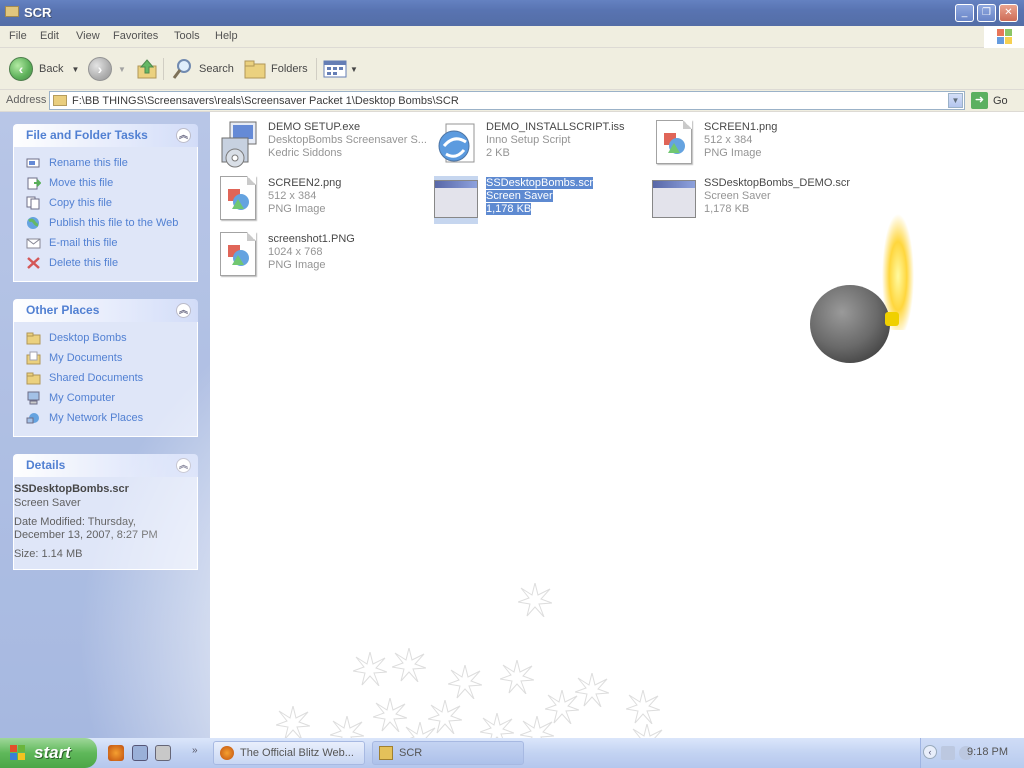 This screenshot has width=1024, height=768. Describe the element at coordinates (1000, 100) in the screenshot. I see `go-label: Go` at that location.